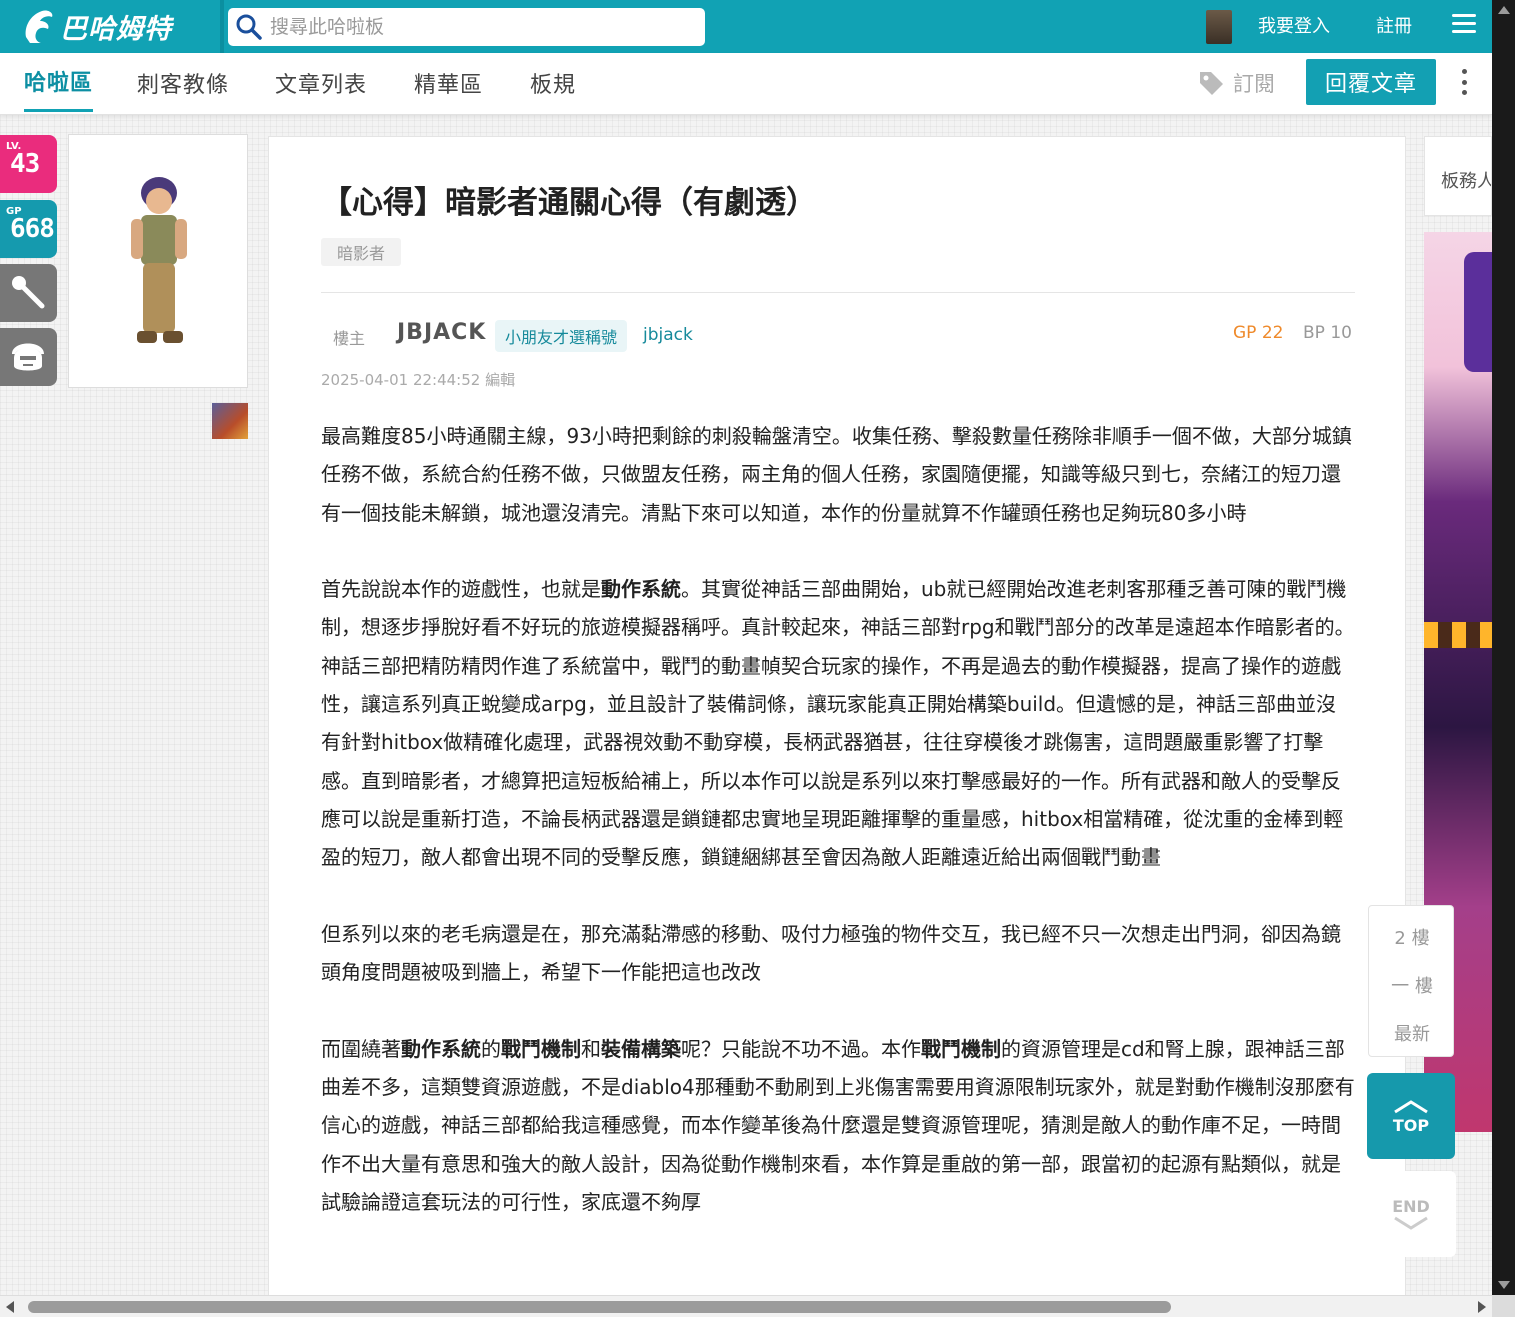 The height and width of the screenshot is (1317, 1515). What do you see at coordinates (361, 1048) in the screenshot?
I see `text-run: 而圍繞著` at bounding box center [361, 1048].